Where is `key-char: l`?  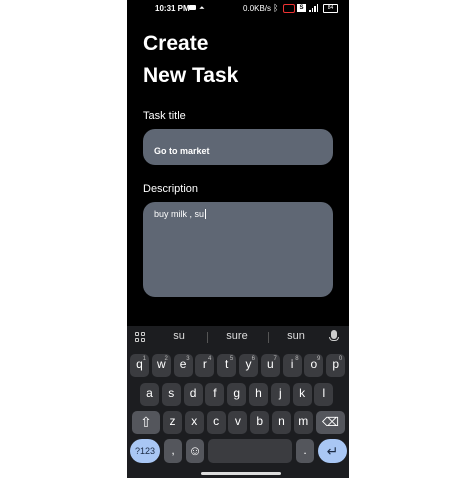 key-char: l is located at coordinates (324, 393).